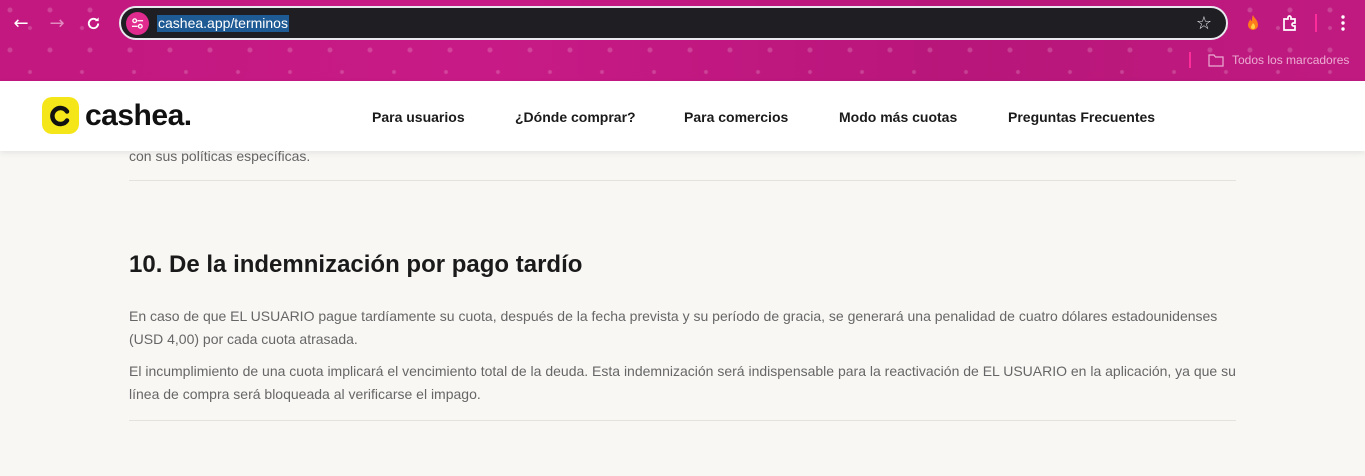  I want to click on folder-icon, so click(1216, 60).